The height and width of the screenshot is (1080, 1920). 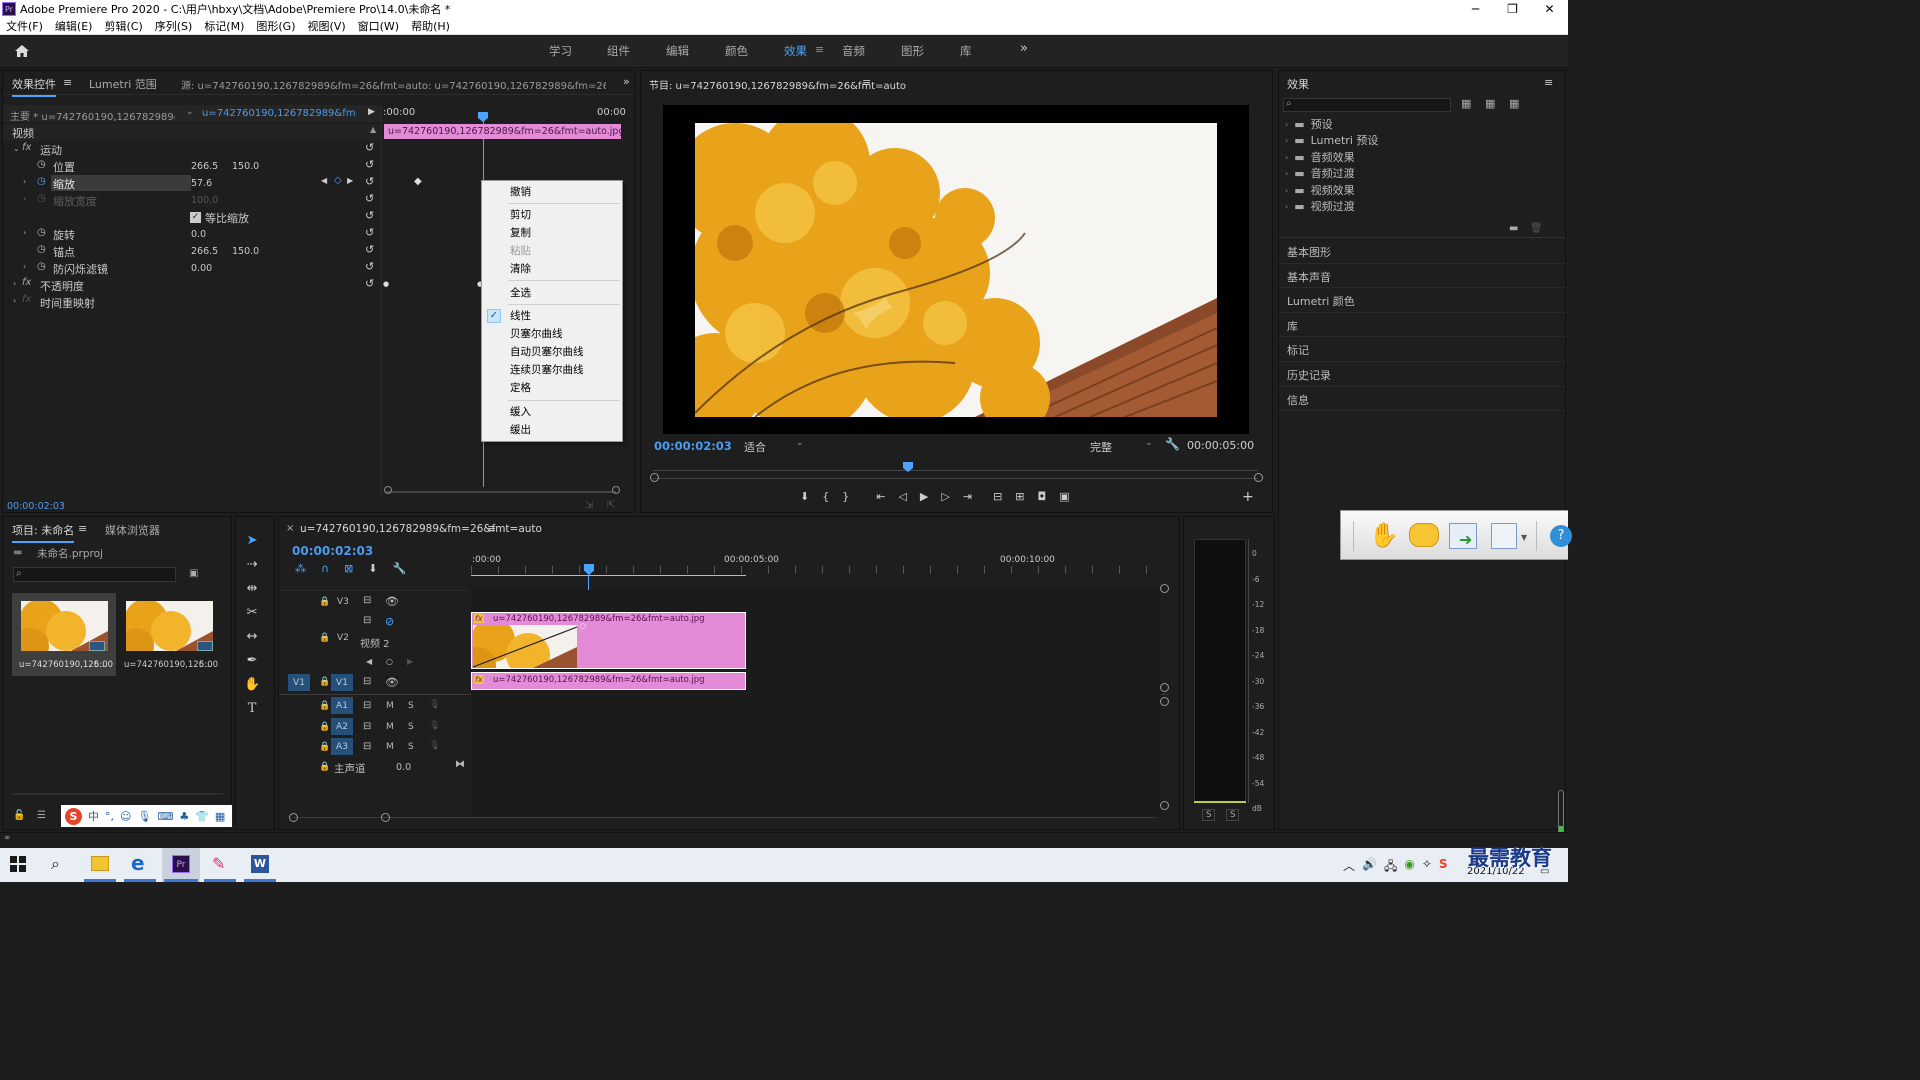 What do you see at coordinates (252, 636) in the screenshot?
I see `slip-tool-icon: ↔` at bounding box center [252, 636].